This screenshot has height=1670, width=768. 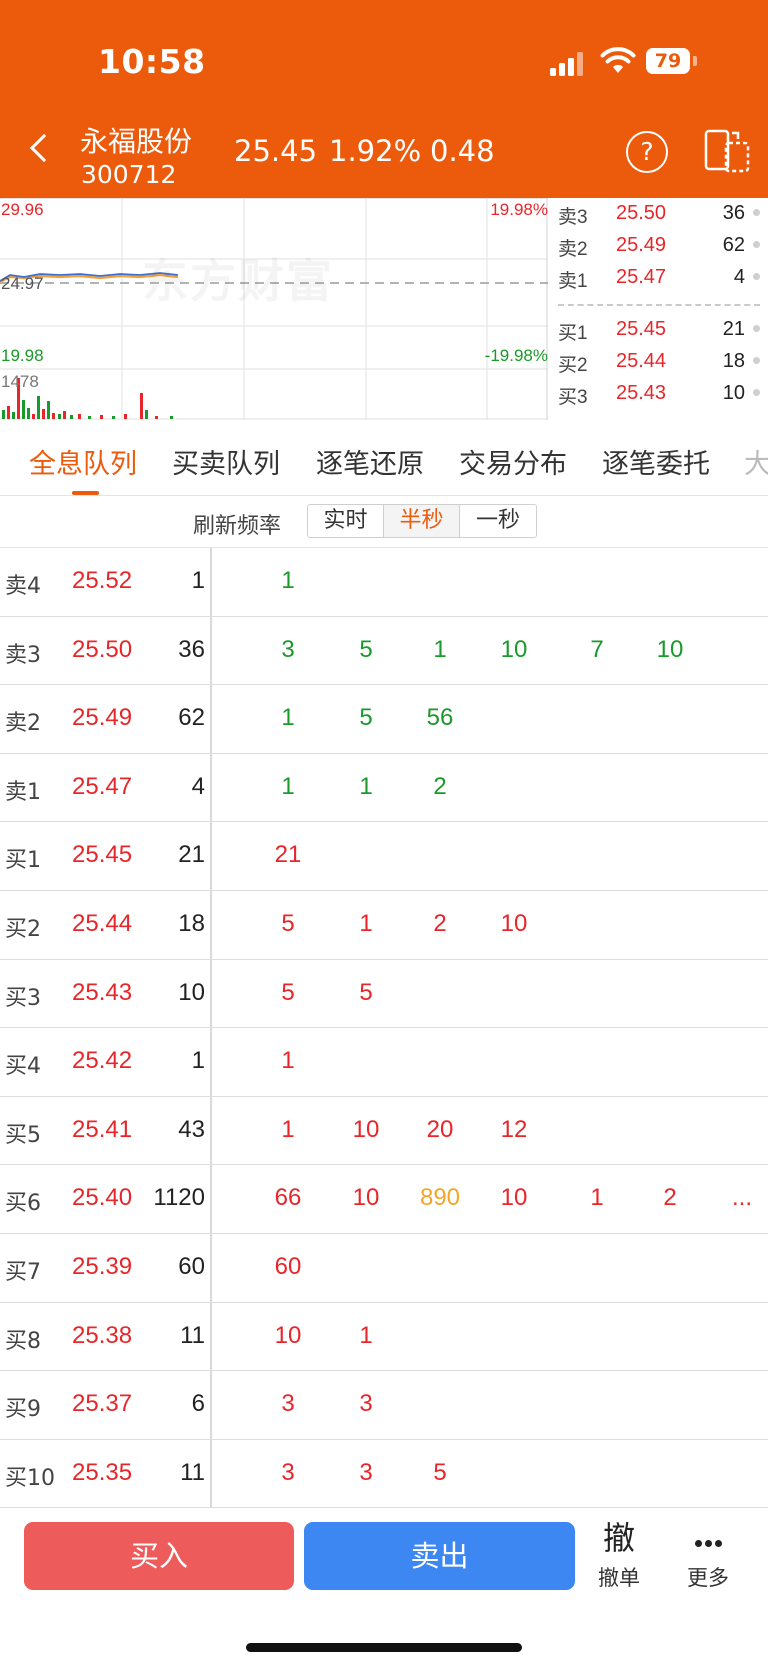 What do you see at coordinates (159, 1556) in the screenshot?
I see `buy-button: 买入` at bounding box center [159, 1556].